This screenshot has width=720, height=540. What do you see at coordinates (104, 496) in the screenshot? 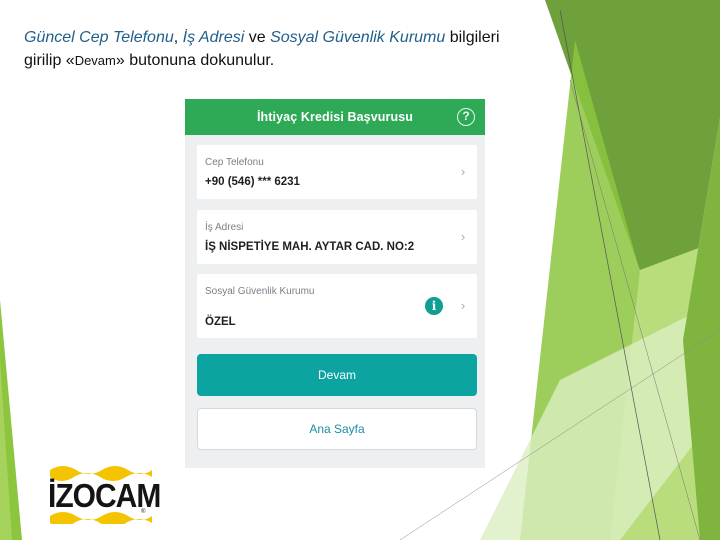
I see `logo-text: İZOCAM` at bounding box center [104, 496].